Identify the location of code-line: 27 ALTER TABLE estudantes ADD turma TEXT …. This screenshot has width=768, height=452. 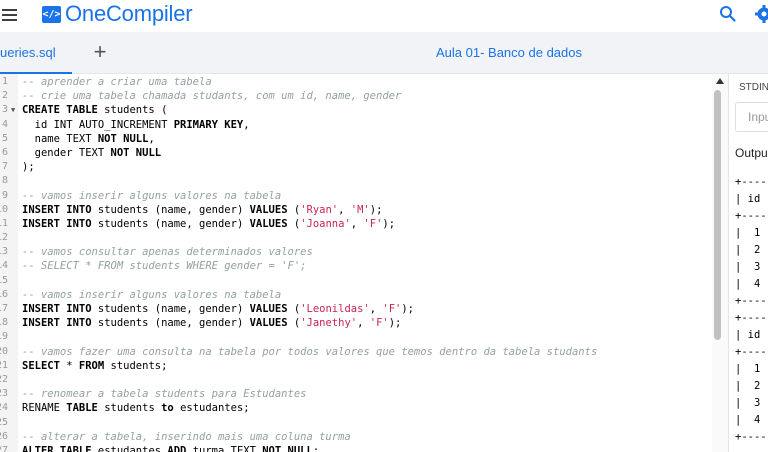
(356, 448).